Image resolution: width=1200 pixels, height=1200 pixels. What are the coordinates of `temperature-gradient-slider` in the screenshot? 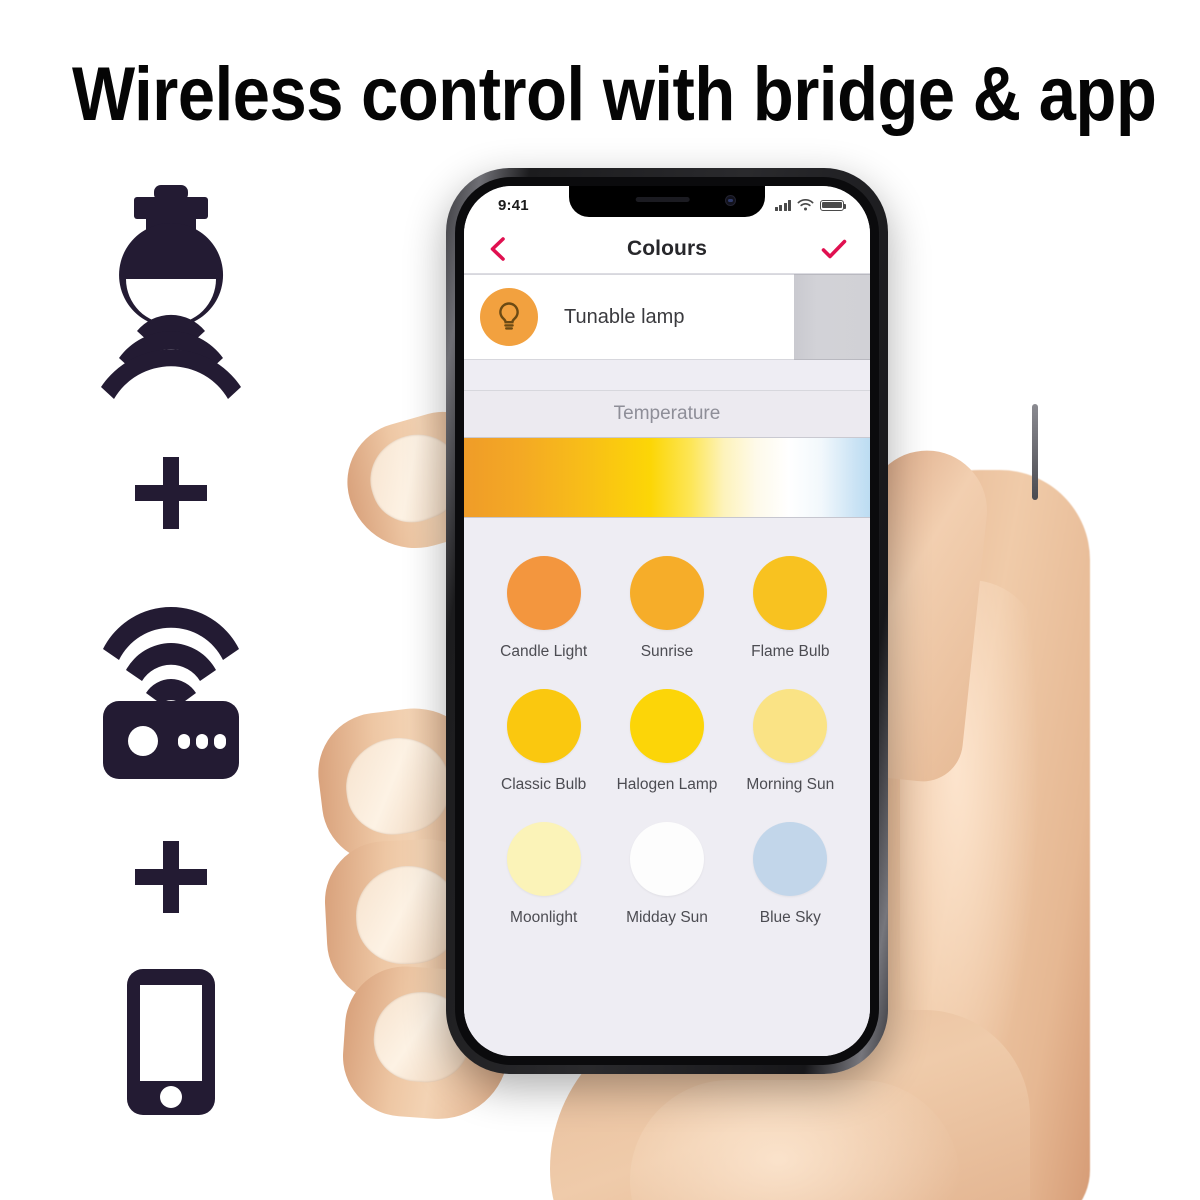 It's located at (667, 478).